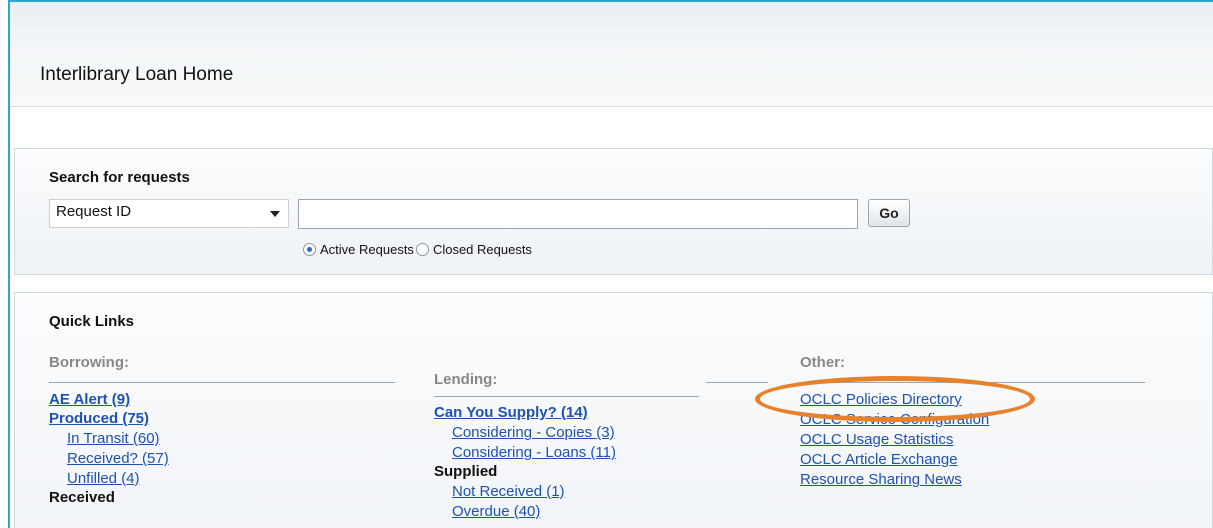 The image size is (1213, 528). What do you see at coordinates (137, 74) in the screenshot?
I see `page-title: Interlibrary Loan Home` at bounding box center [137, 74].